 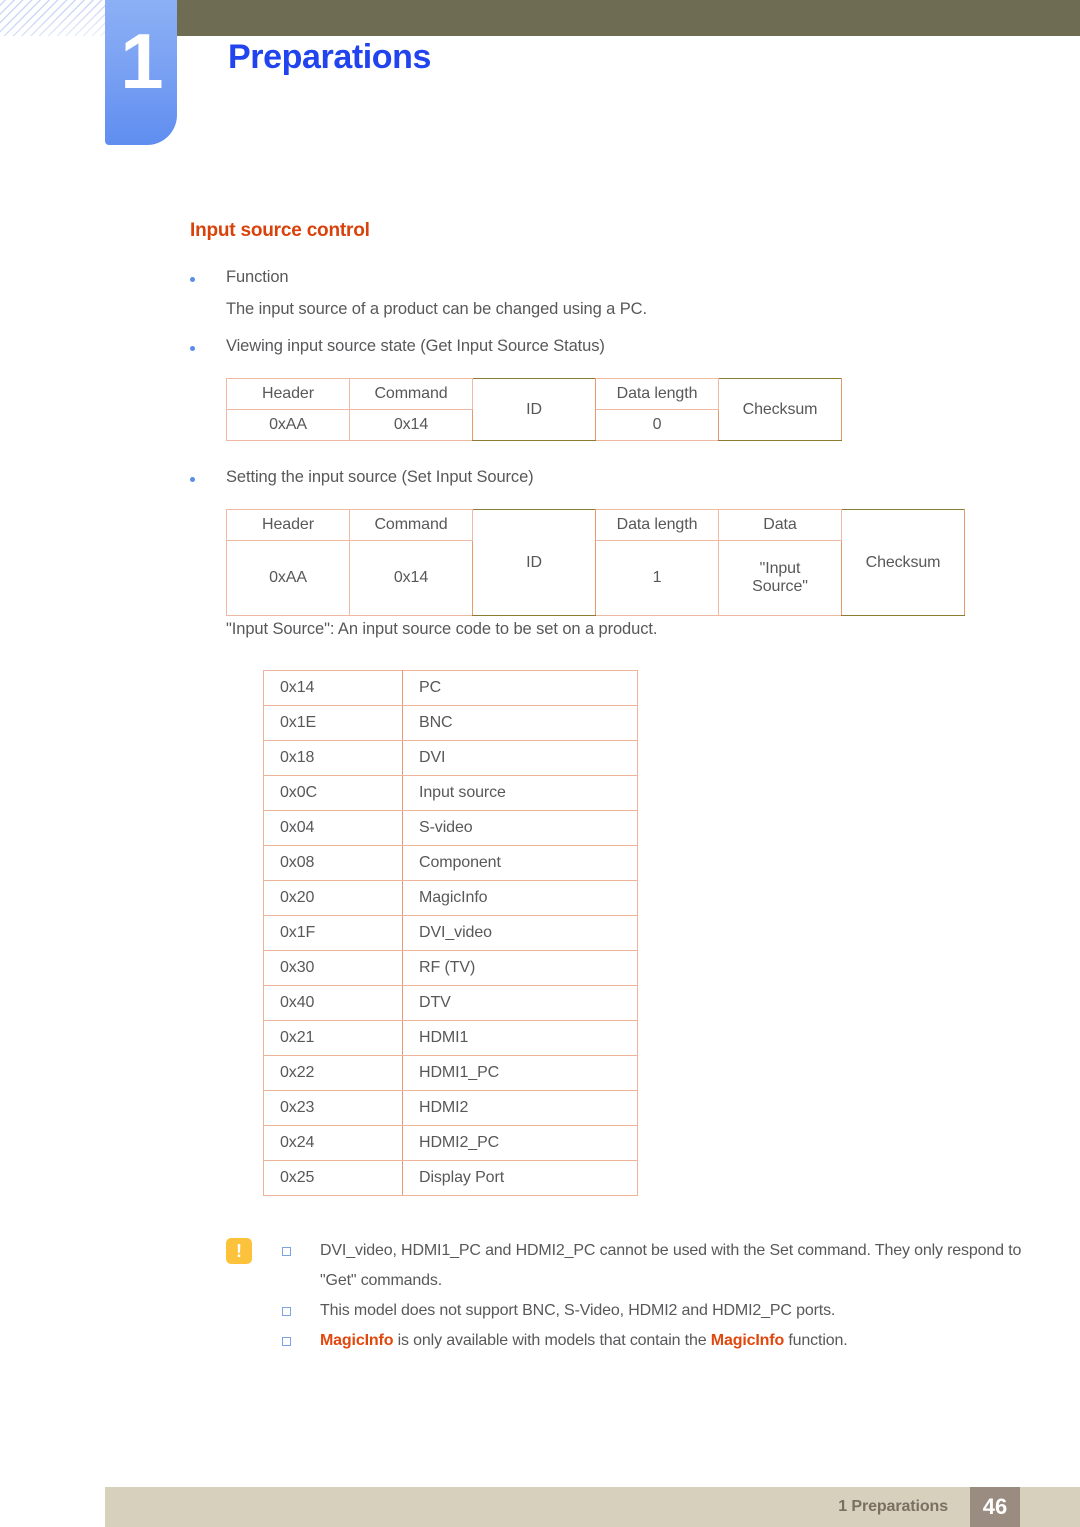 I want to click on source-code-value: 0x25, so click(x=333, y=1178).